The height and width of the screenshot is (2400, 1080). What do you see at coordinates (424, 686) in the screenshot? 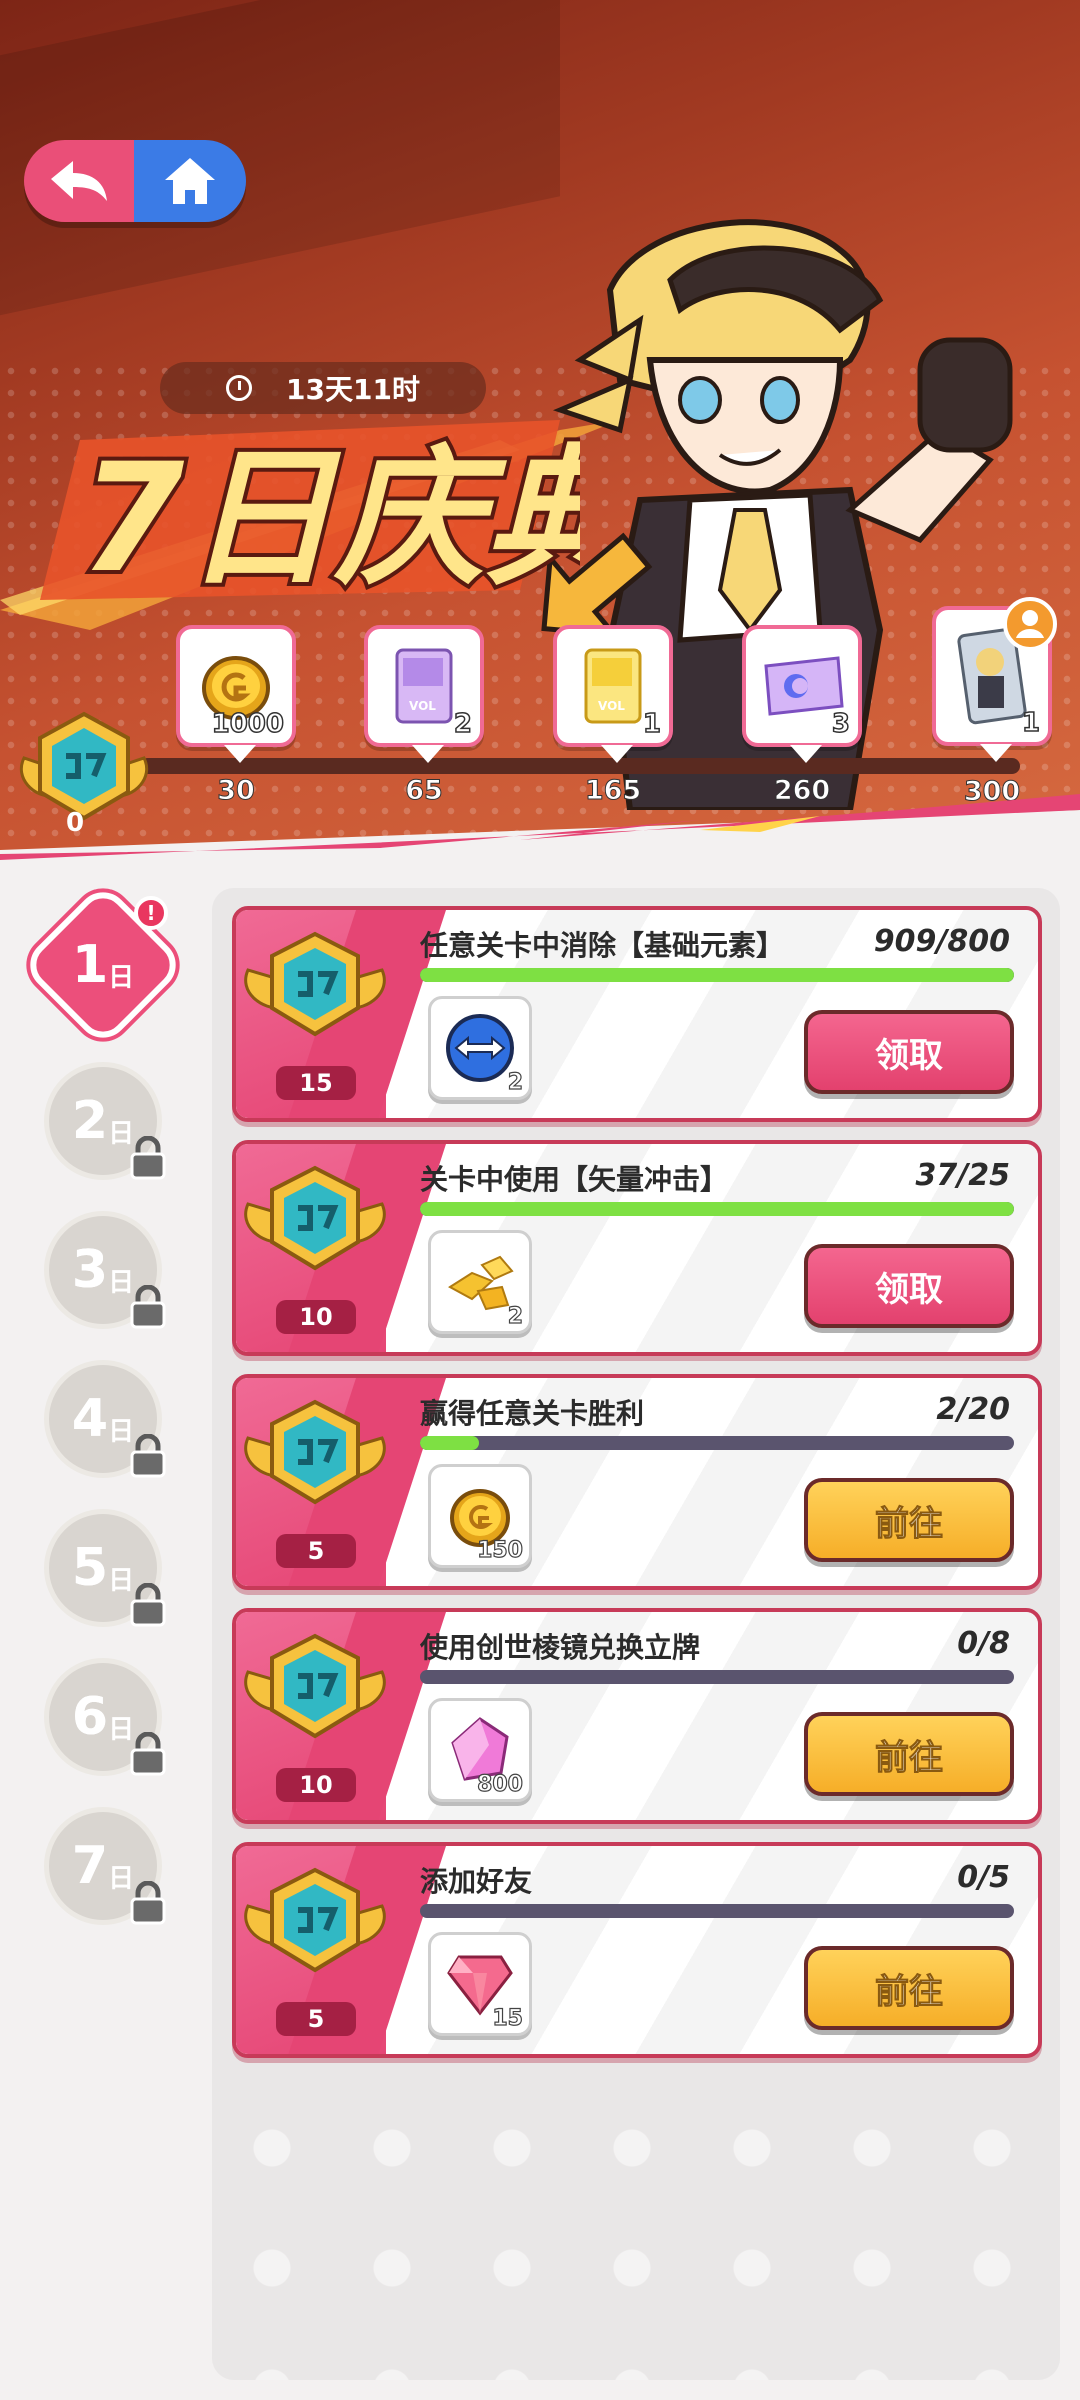
I see `purple-card-pack-icon: VOL` at bounding box center [424, 686].